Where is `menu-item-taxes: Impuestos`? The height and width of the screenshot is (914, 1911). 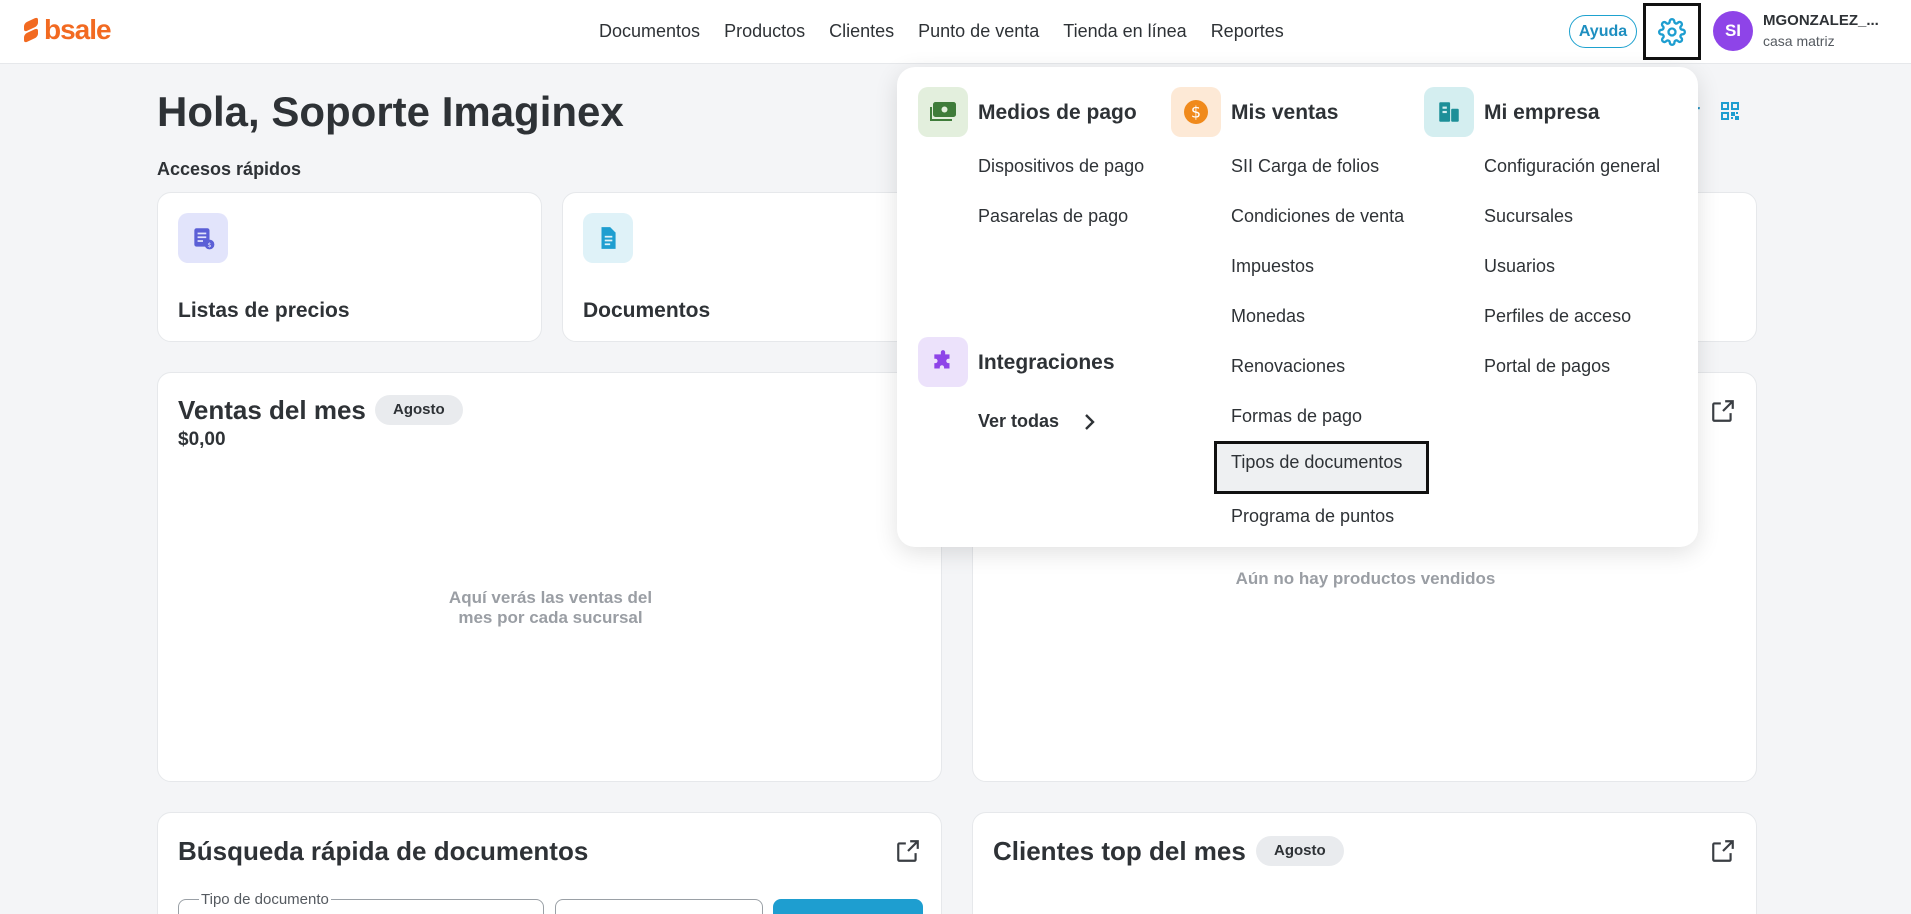 menu-item-taxes: Impuestos is located at coordinates (1272, 266).